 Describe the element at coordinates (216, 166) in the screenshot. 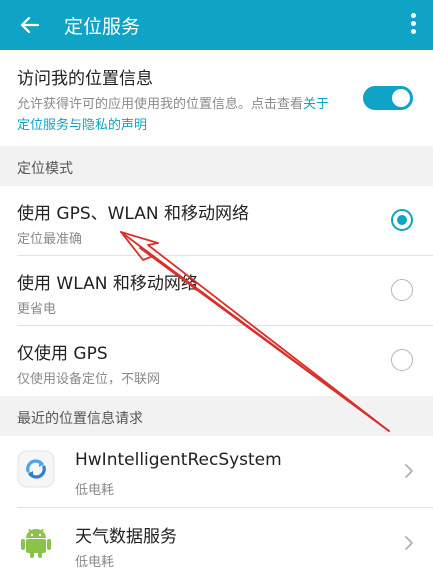

I see `section-location-mode: 定位模式` at that location.